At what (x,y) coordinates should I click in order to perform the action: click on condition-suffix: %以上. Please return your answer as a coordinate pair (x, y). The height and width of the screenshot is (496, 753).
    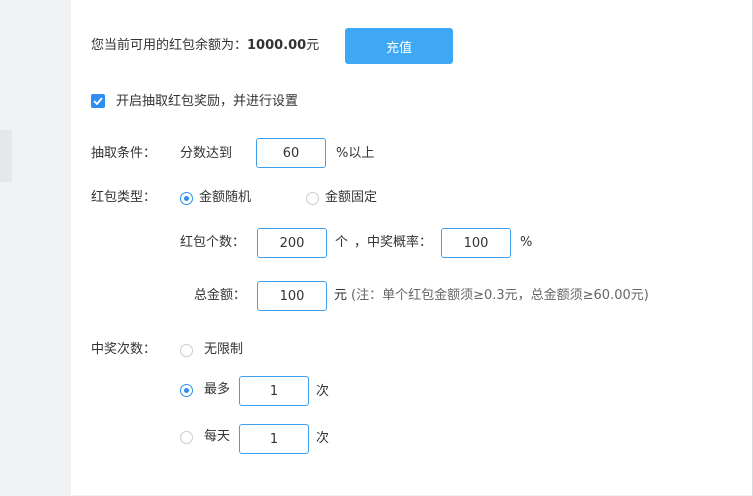
    Looking at the image, I should click on (355, 153).